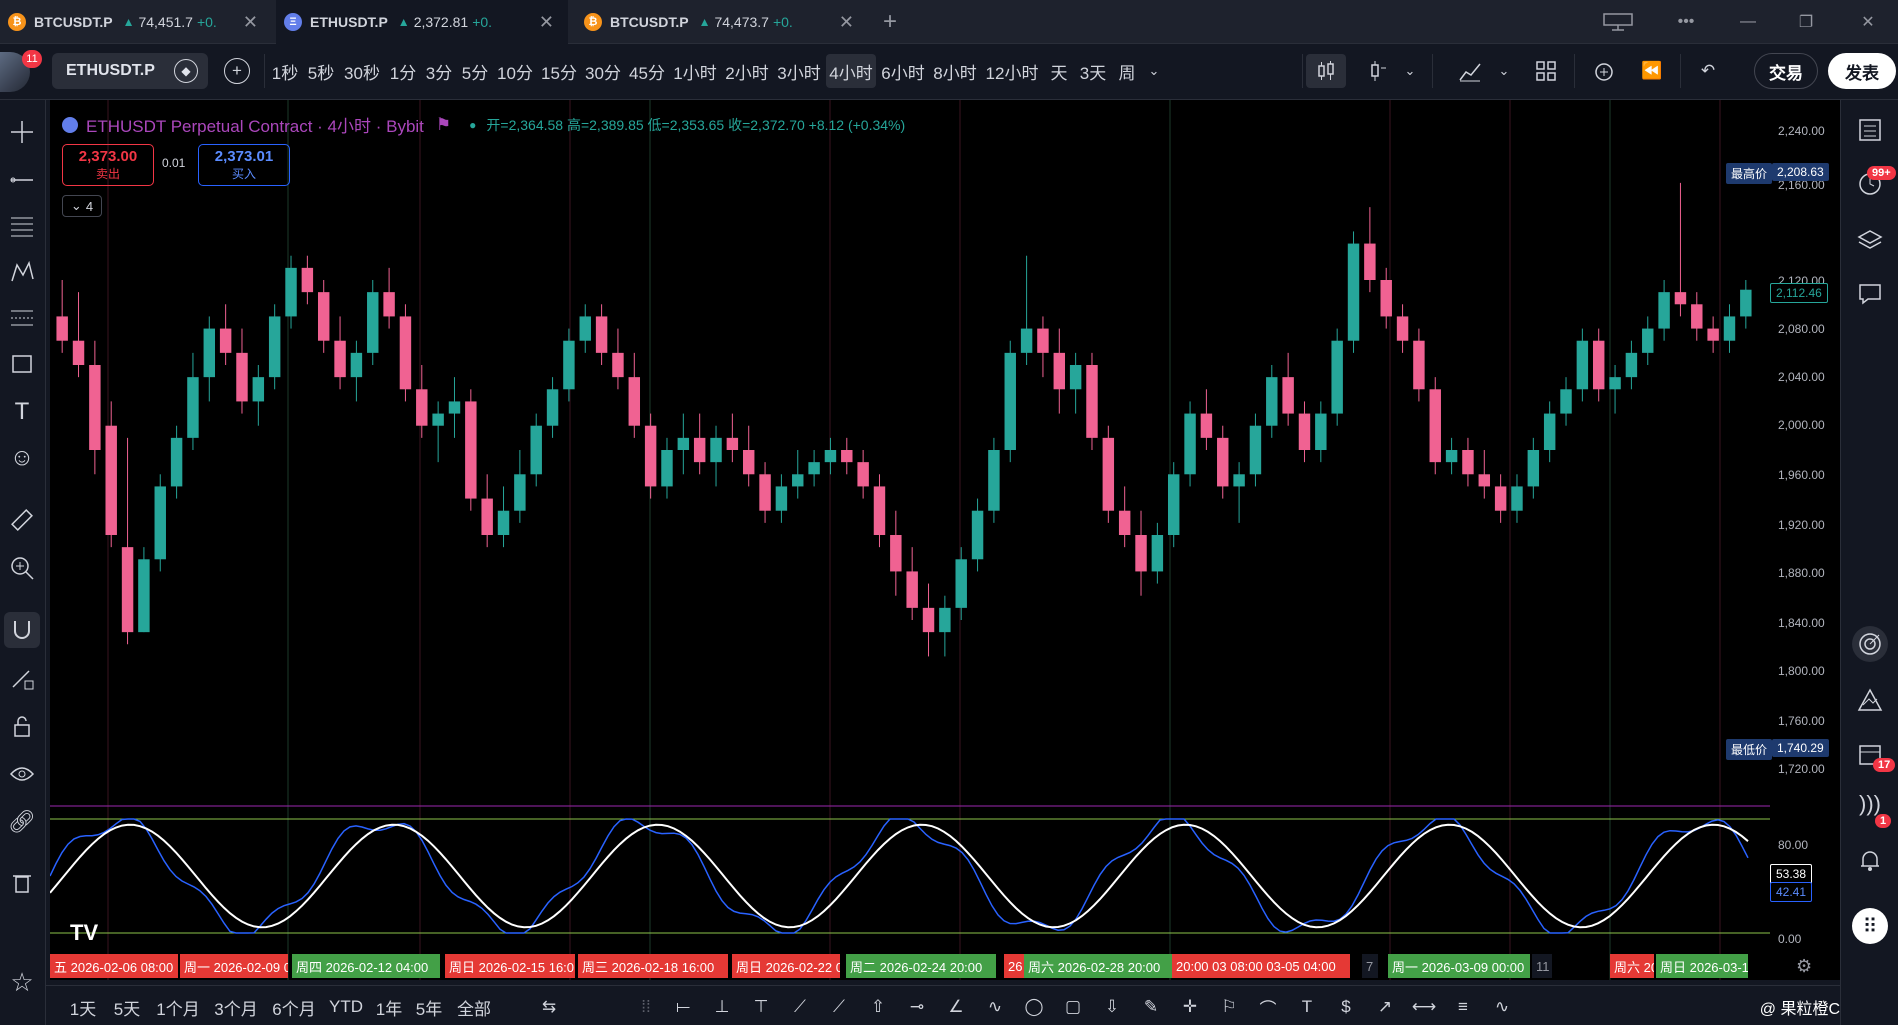 This screenshot has height=1025, width=1898. Describe the element at coordinates (646, 1007) in the screenshot. I see `drag-handle-icon: ⁞⁞` at that location.